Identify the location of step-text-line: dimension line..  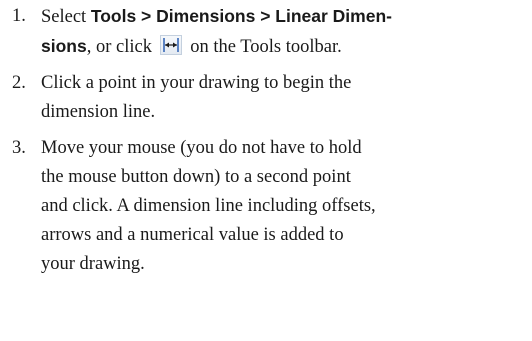
(98, 112).